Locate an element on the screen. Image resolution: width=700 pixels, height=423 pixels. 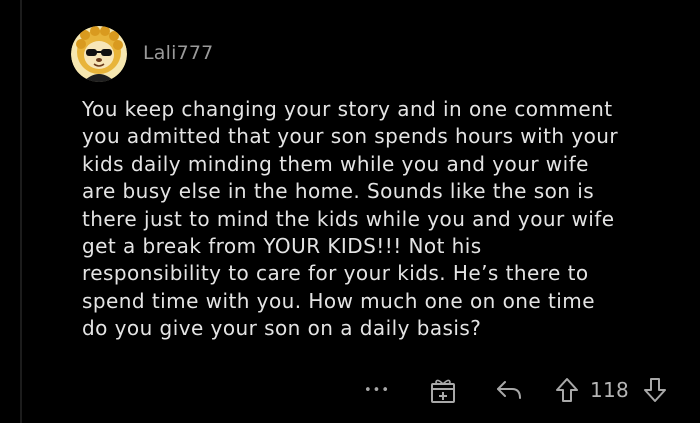
downvote-arrow-icon is located at coordinates (655, 390).